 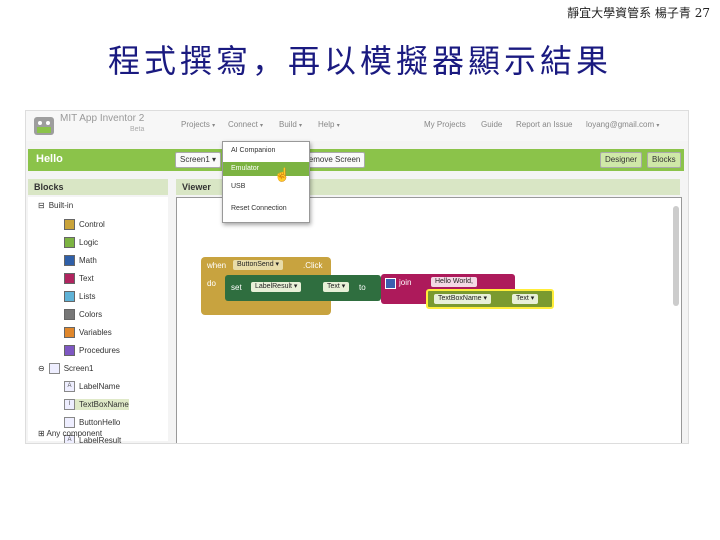 What do you see at coordinates (102, 118) in the screenshot?
I see `brand-name: MIT App Inventor 2` at bounding box center [102, 118].